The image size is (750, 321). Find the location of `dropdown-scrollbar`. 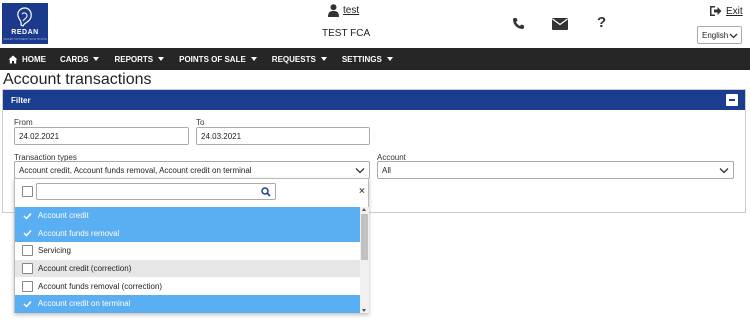

dropdown-scrollbar is located at coordinates (364, 260).